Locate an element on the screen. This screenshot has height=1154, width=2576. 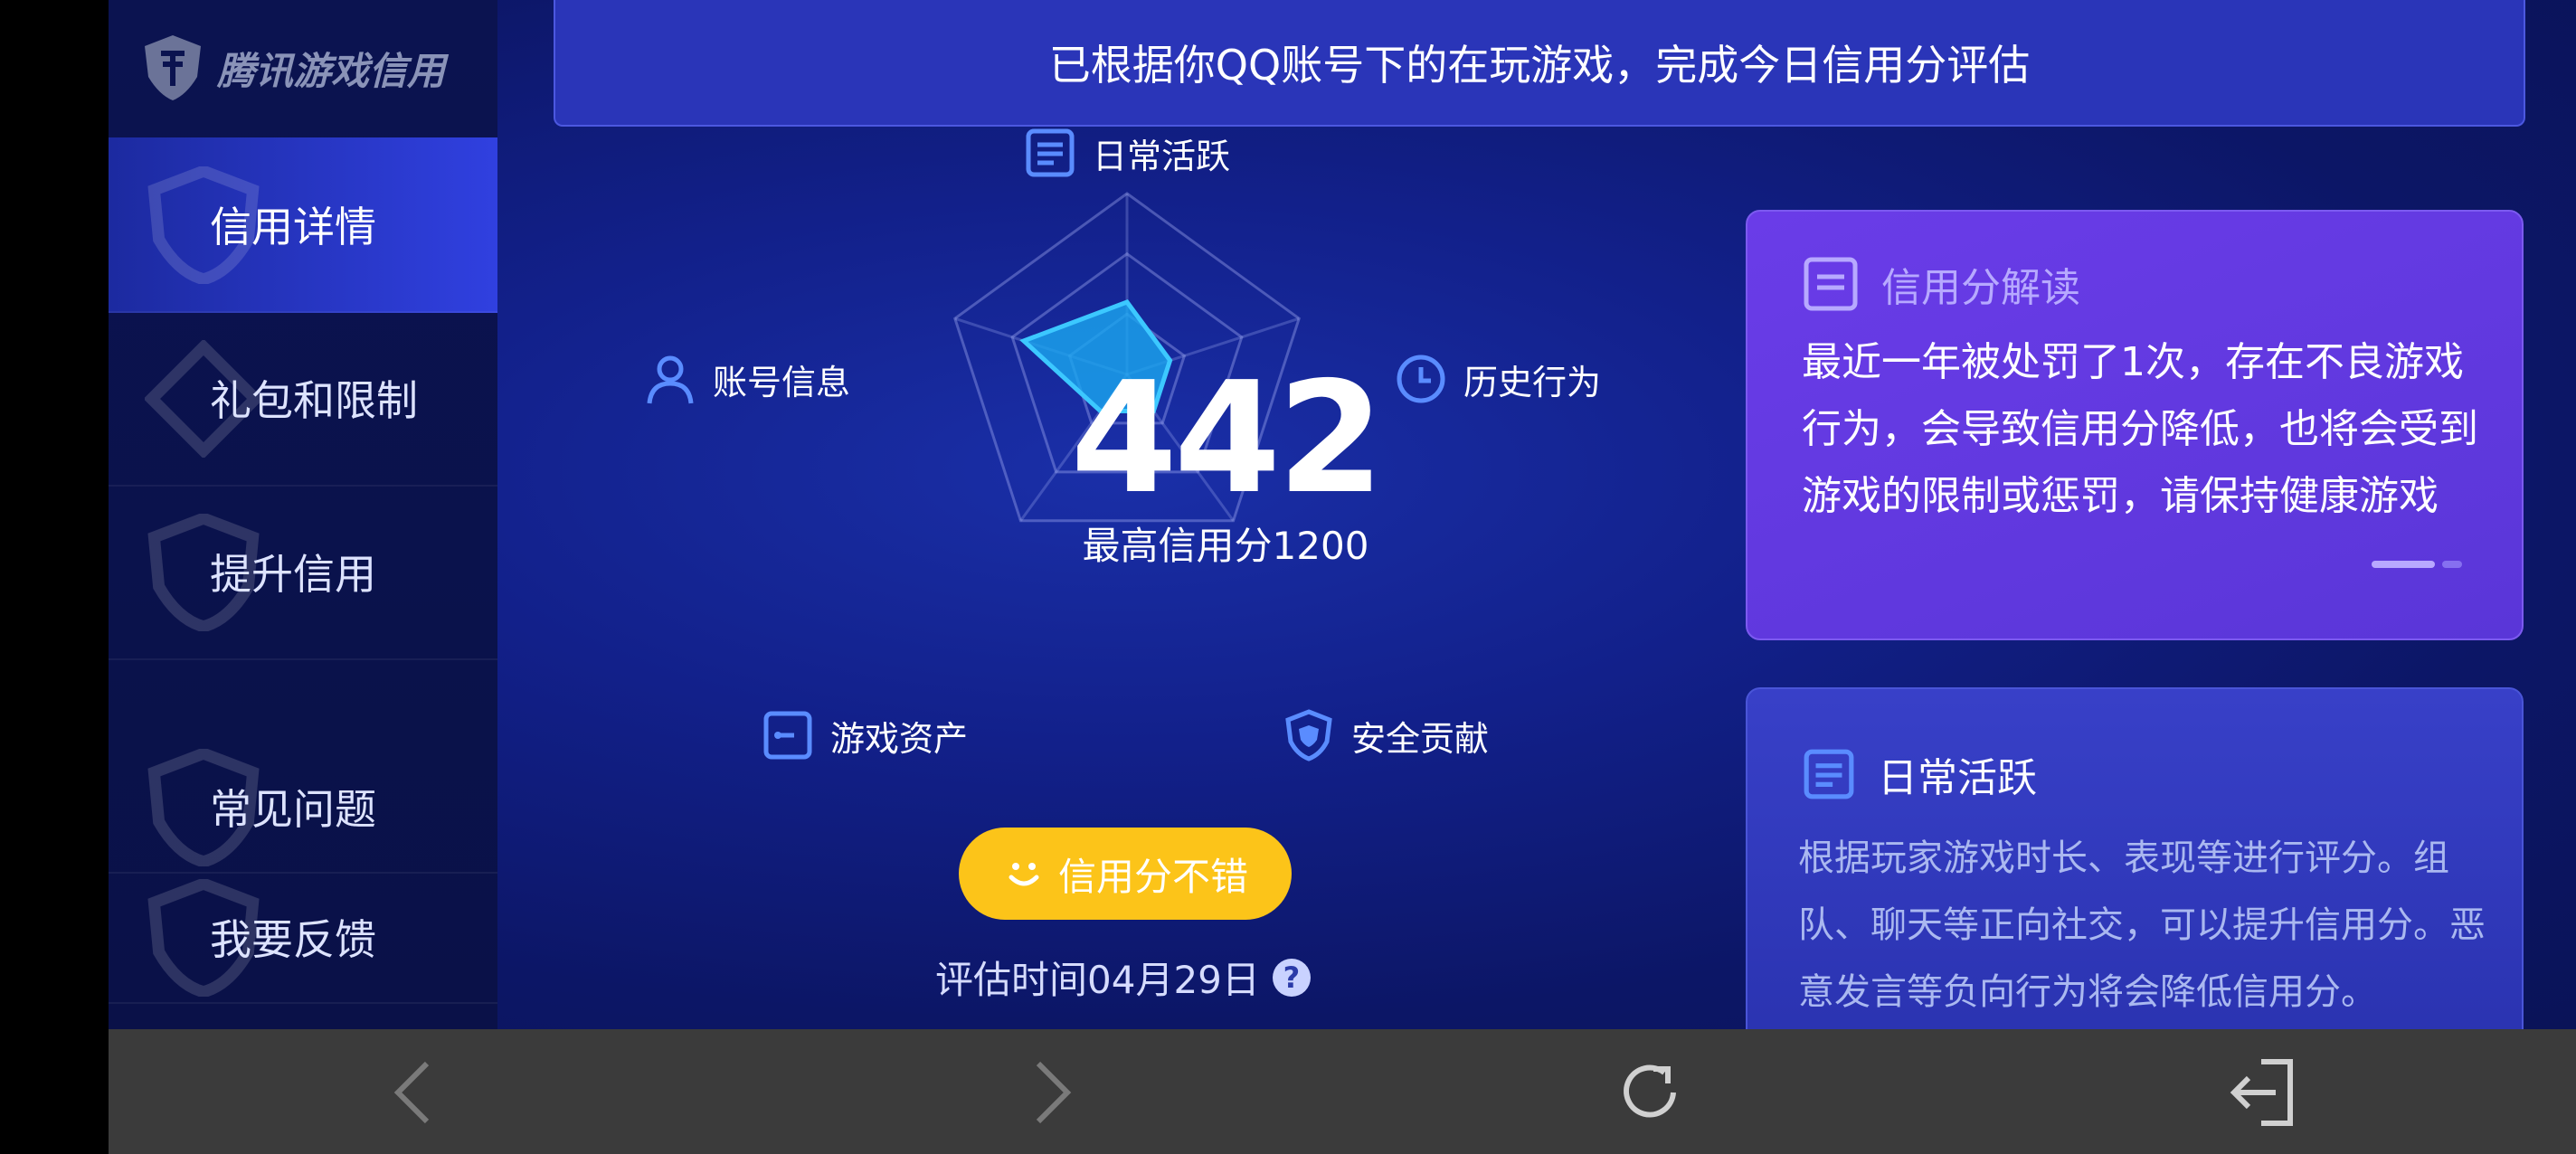
axis-label-text: 安全贡献 is located at coordinates (1421, 738).